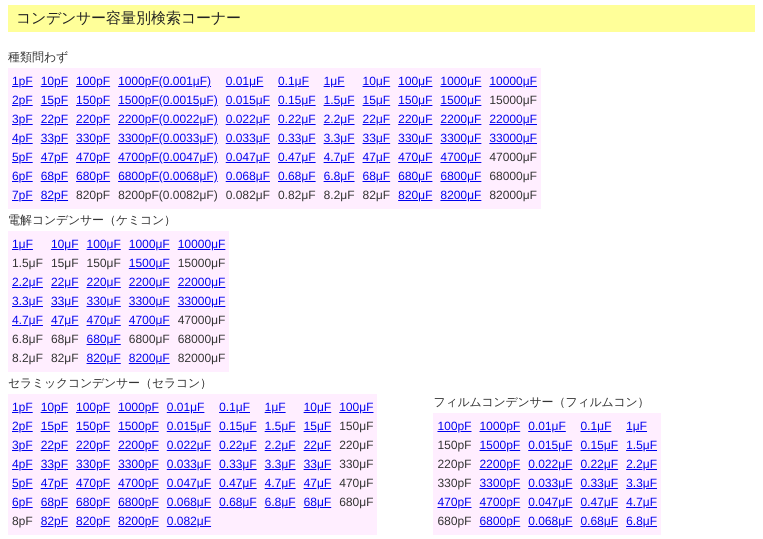  Describe the element at coordinates (461, 157) in the screenshot. I see `capacitance-link: 4700μF` at that location.